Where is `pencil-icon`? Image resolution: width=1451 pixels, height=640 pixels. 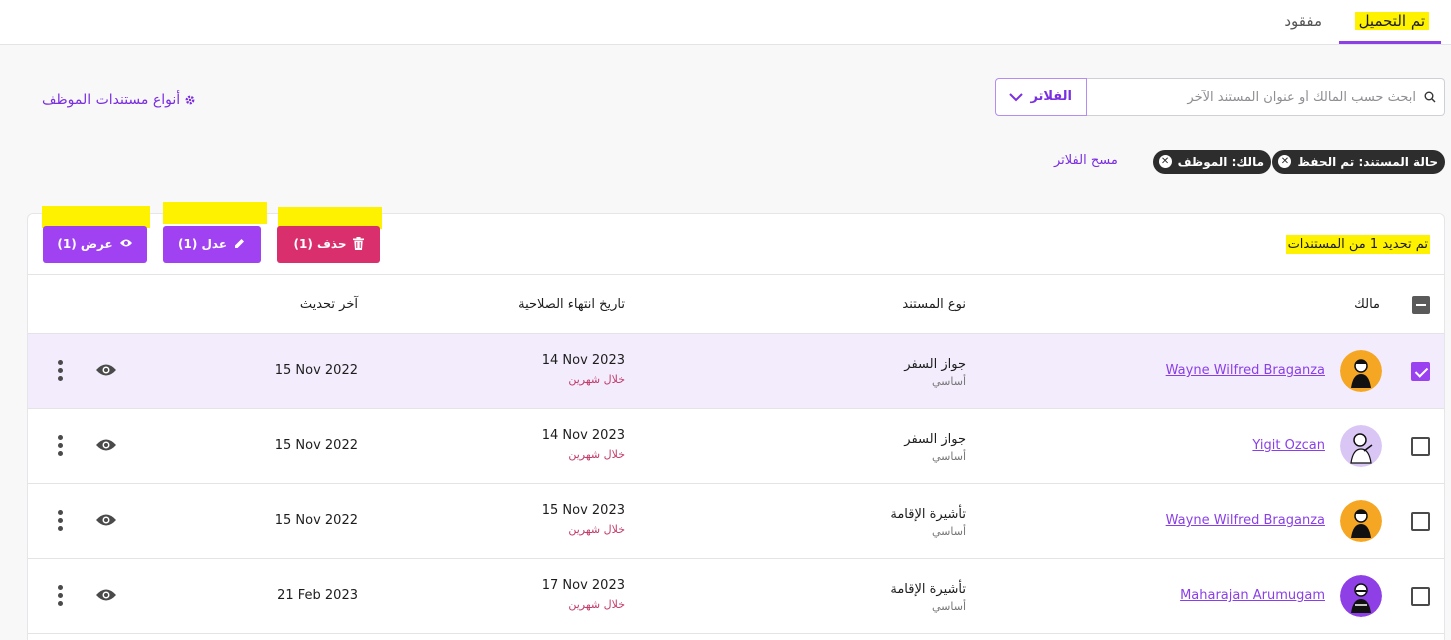
pencil-icon is located at coordinates (240, 243).